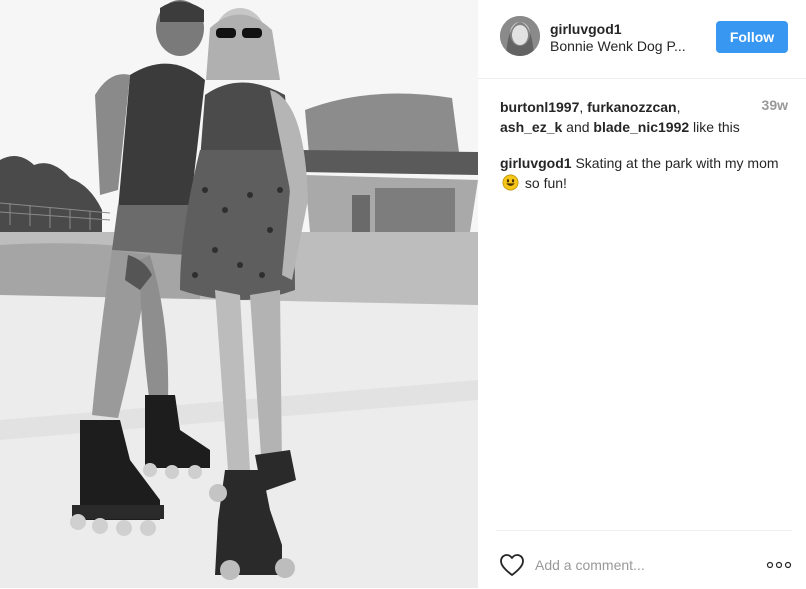 The height and width of the screenshot is (589, 806). Describe the element at coordinates (531, 127) in the screenshot. I see `liker-username: ash_ez_k` at that location.